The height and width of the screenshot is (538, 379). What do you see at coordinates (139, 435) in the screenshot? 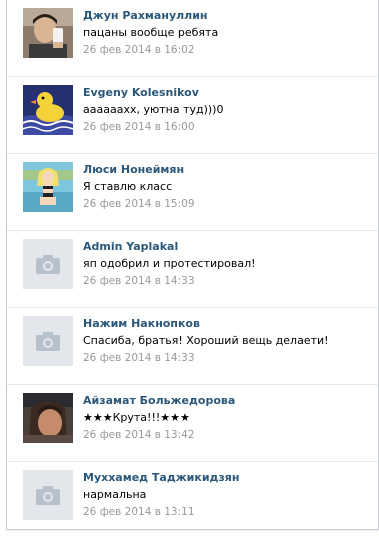
I see `comment-date: 26 фев 2014 в 13:42` at bounding box center [139, 435].